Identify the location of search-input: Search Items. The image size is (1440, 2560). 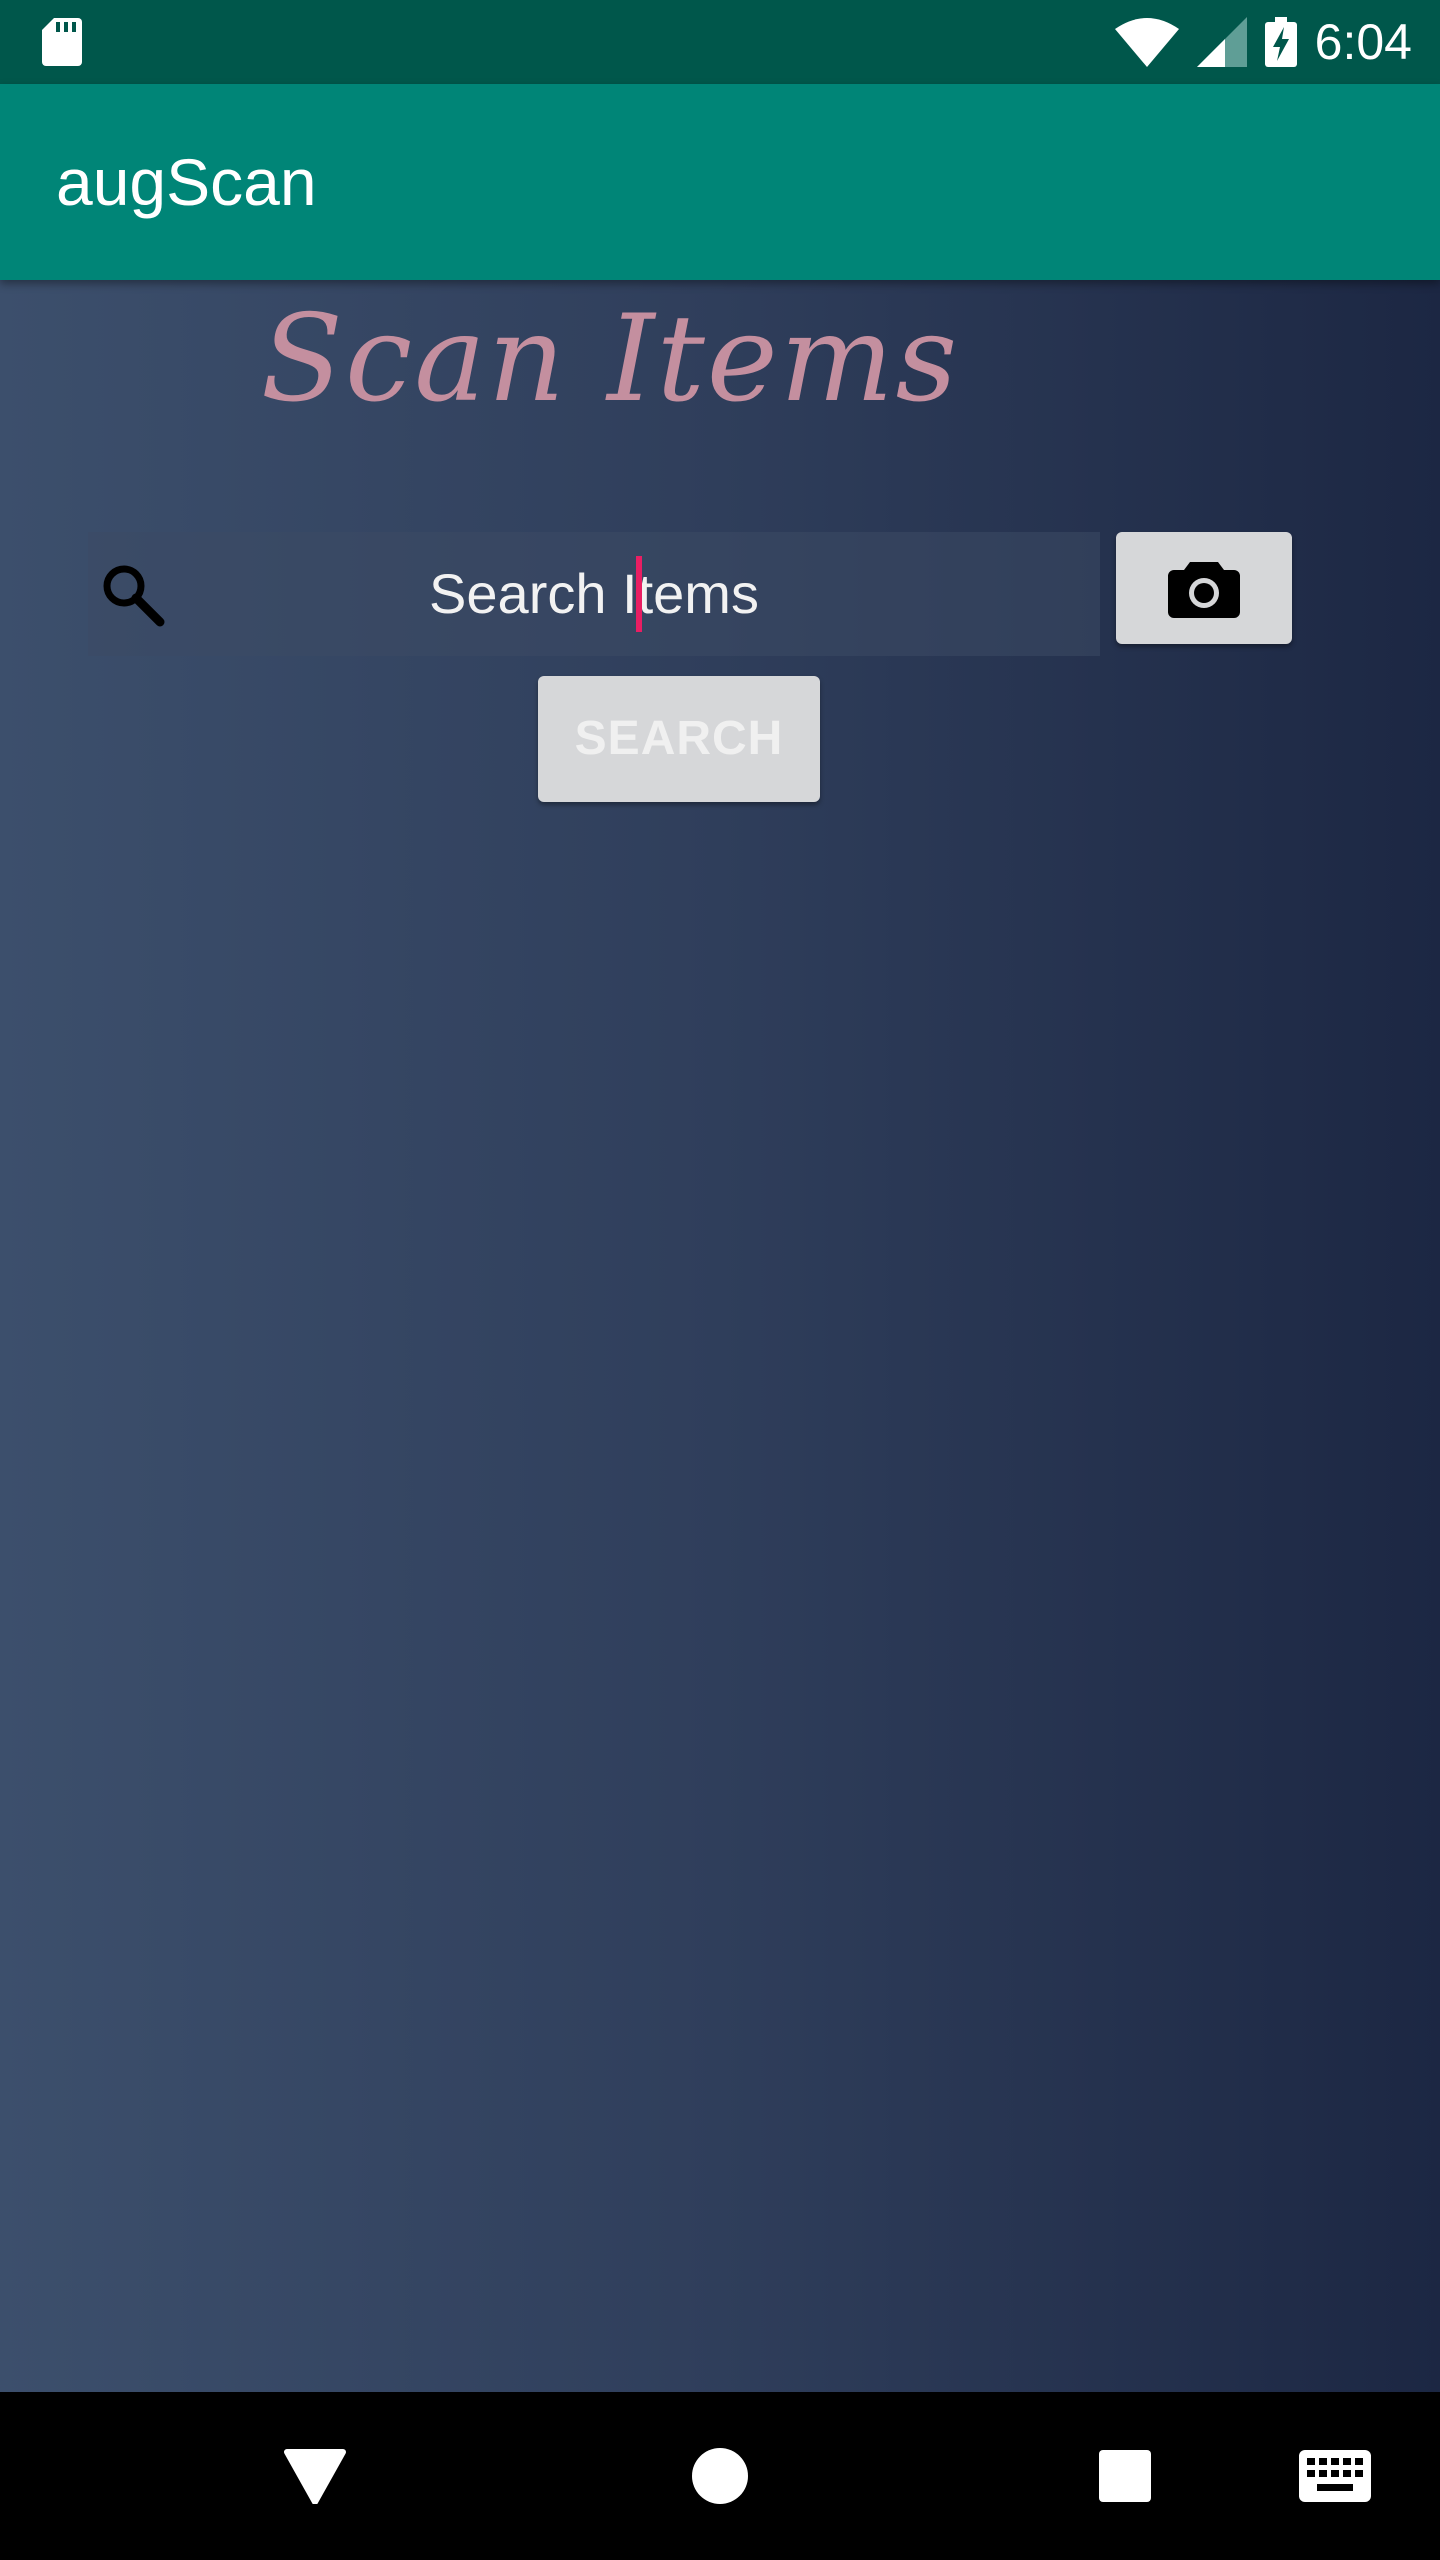
(594, 594).